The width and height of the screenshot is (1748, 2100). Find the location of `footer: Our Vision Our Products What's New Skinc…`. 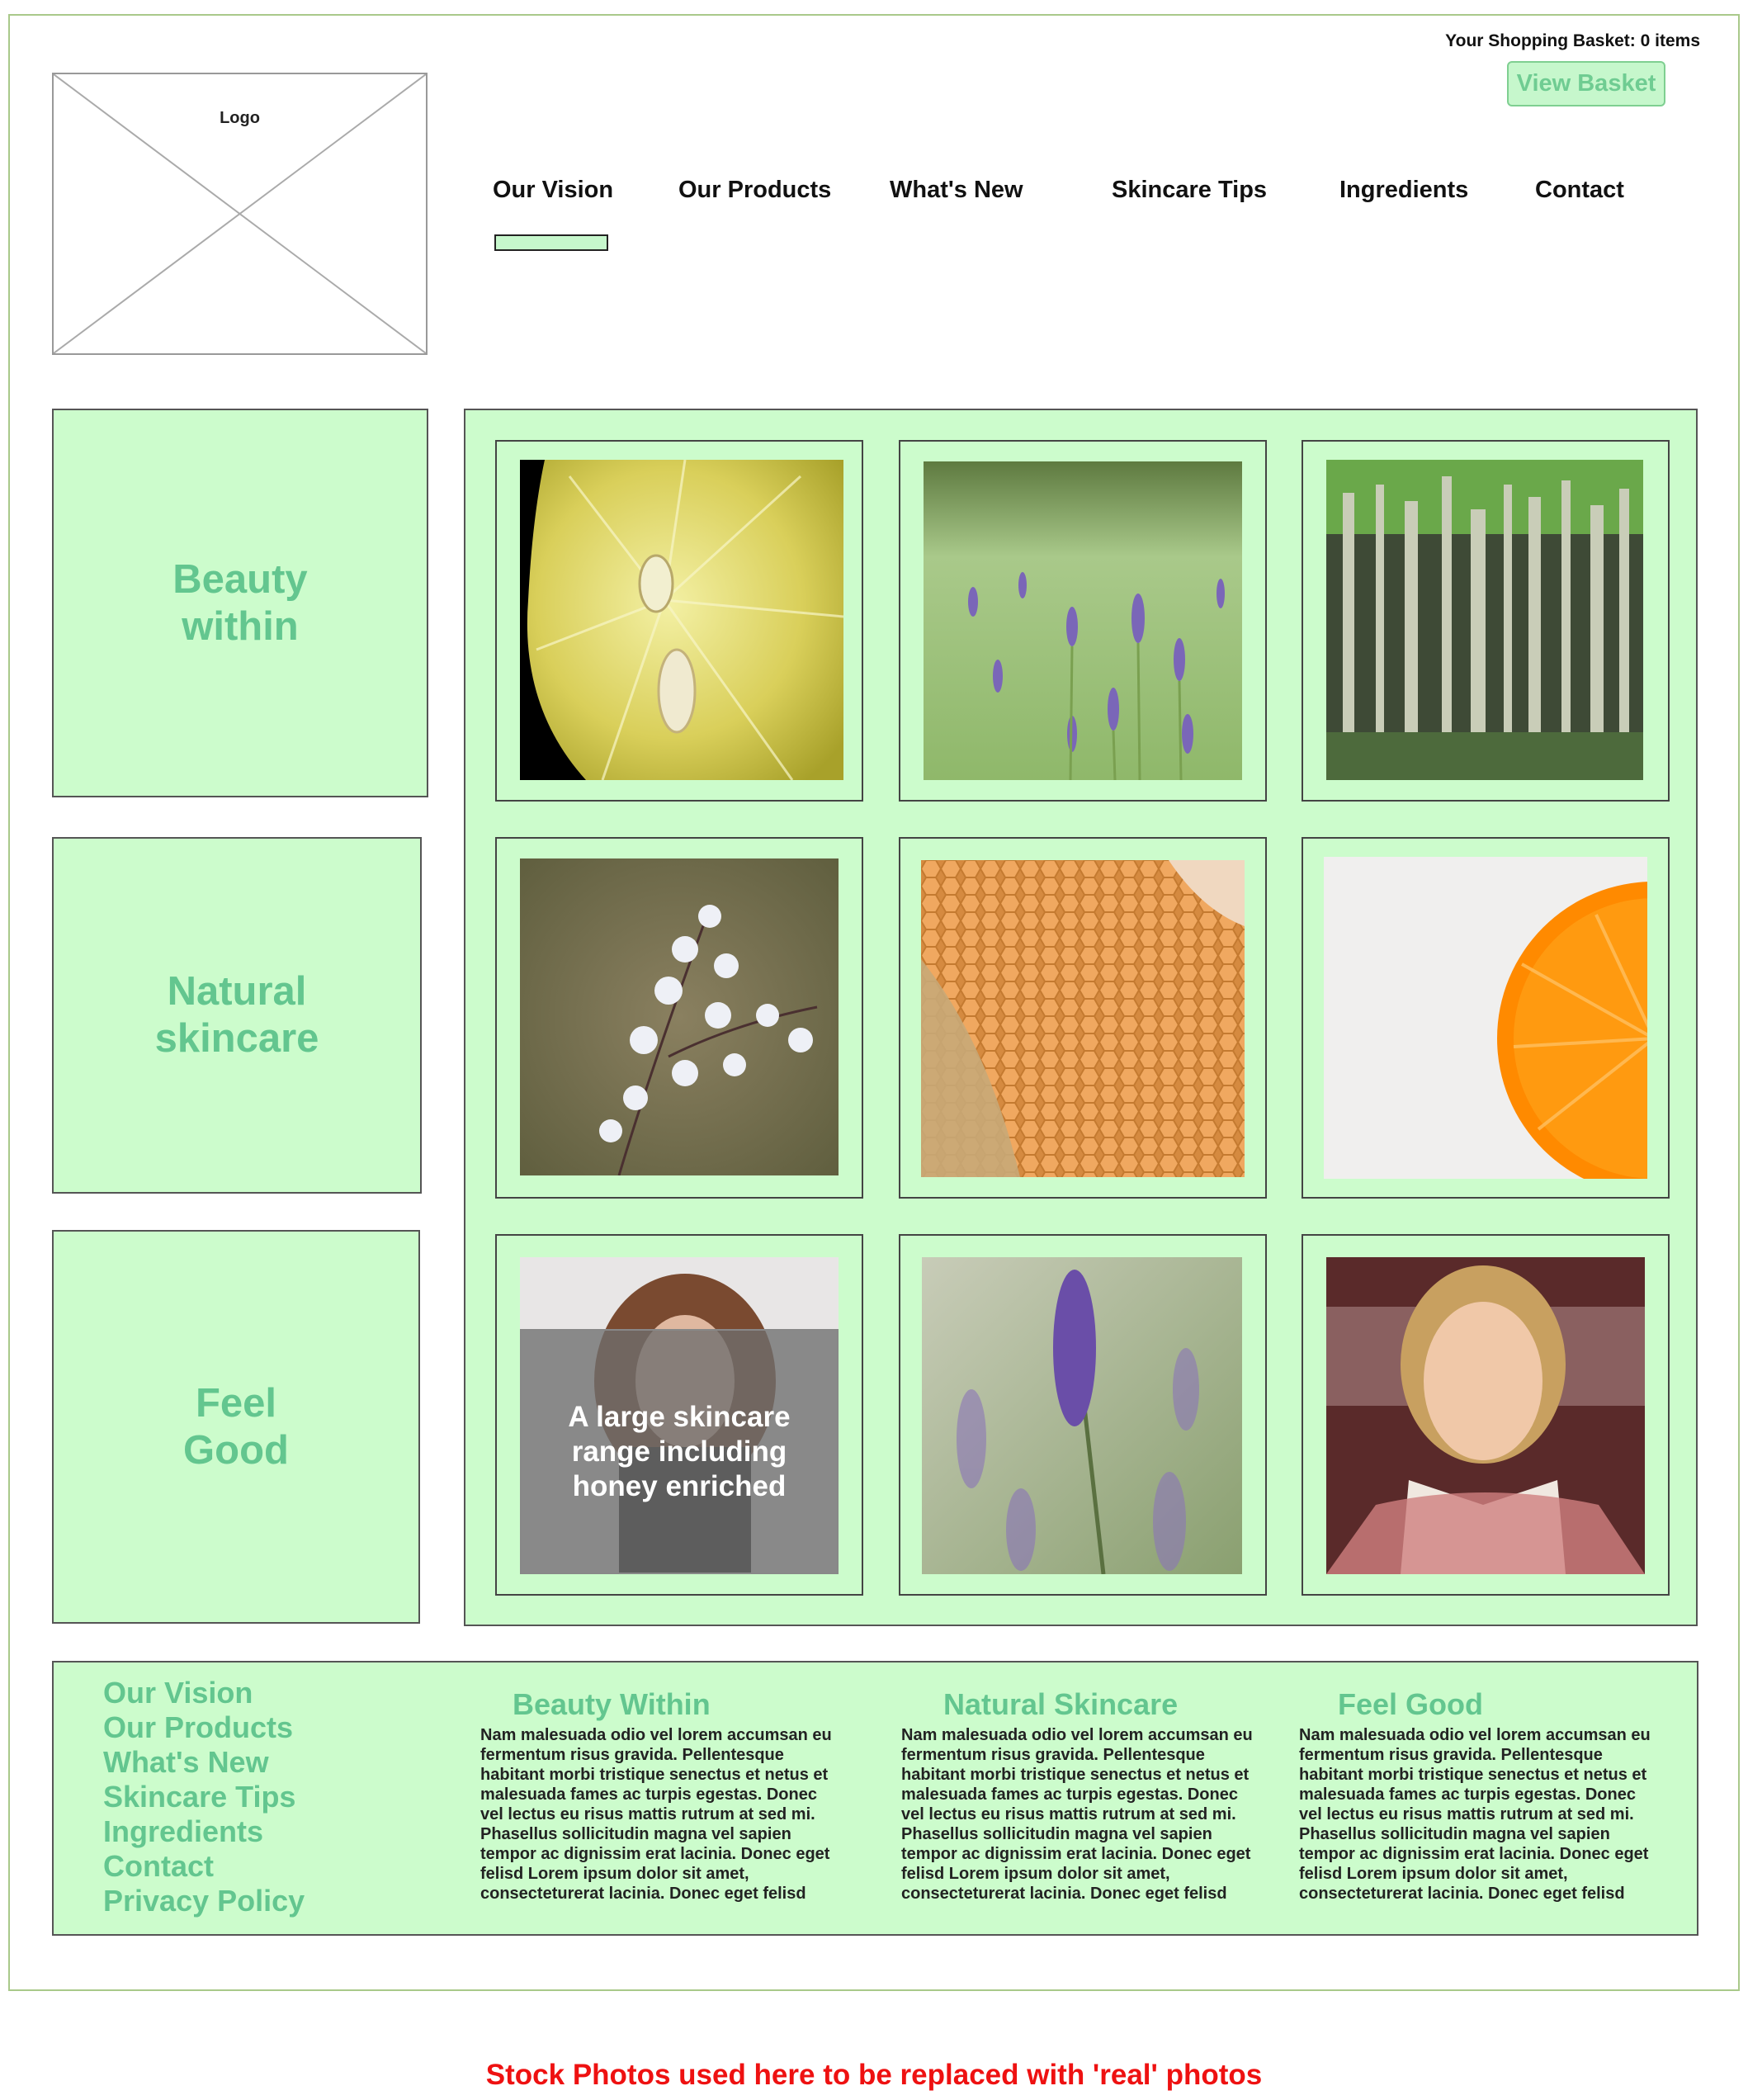

footer: Our Vision Our Products What's New Skinc… is located at coordinates (875, 1798).